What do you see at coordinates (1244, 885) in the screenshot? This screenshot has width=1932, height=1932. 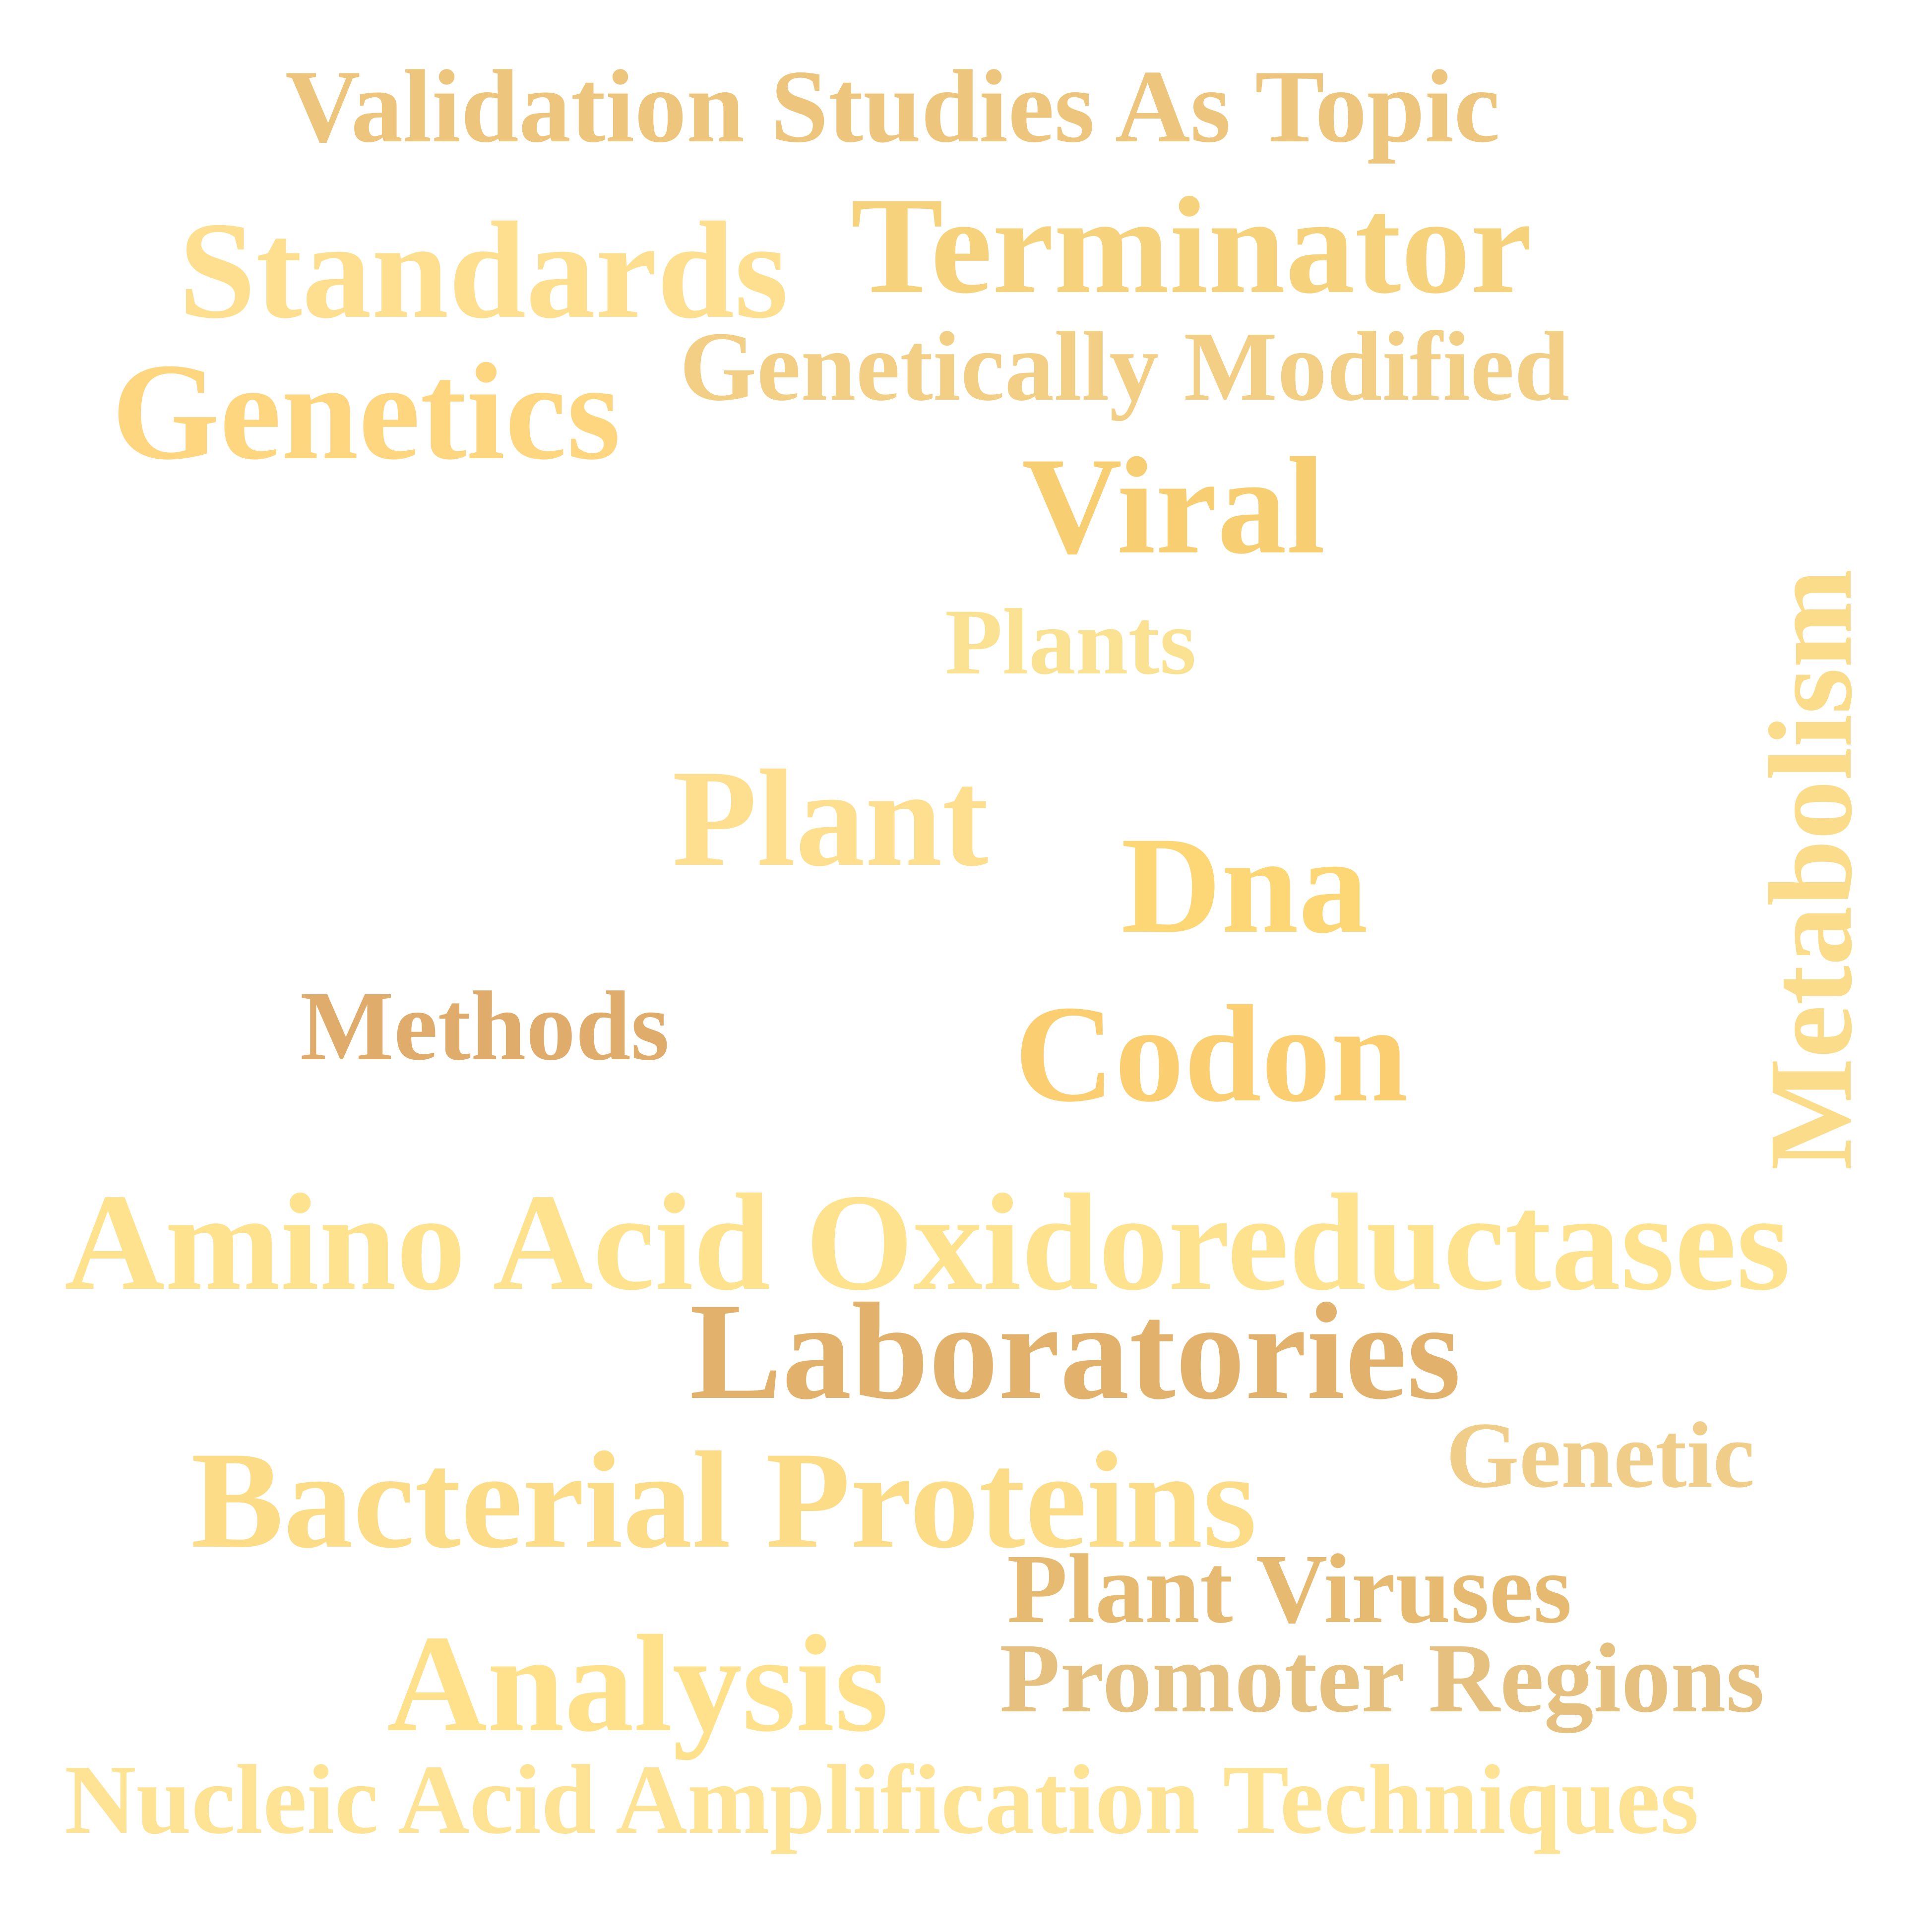 I see `word-dna: Dna` at bounding box center [1244, 885].